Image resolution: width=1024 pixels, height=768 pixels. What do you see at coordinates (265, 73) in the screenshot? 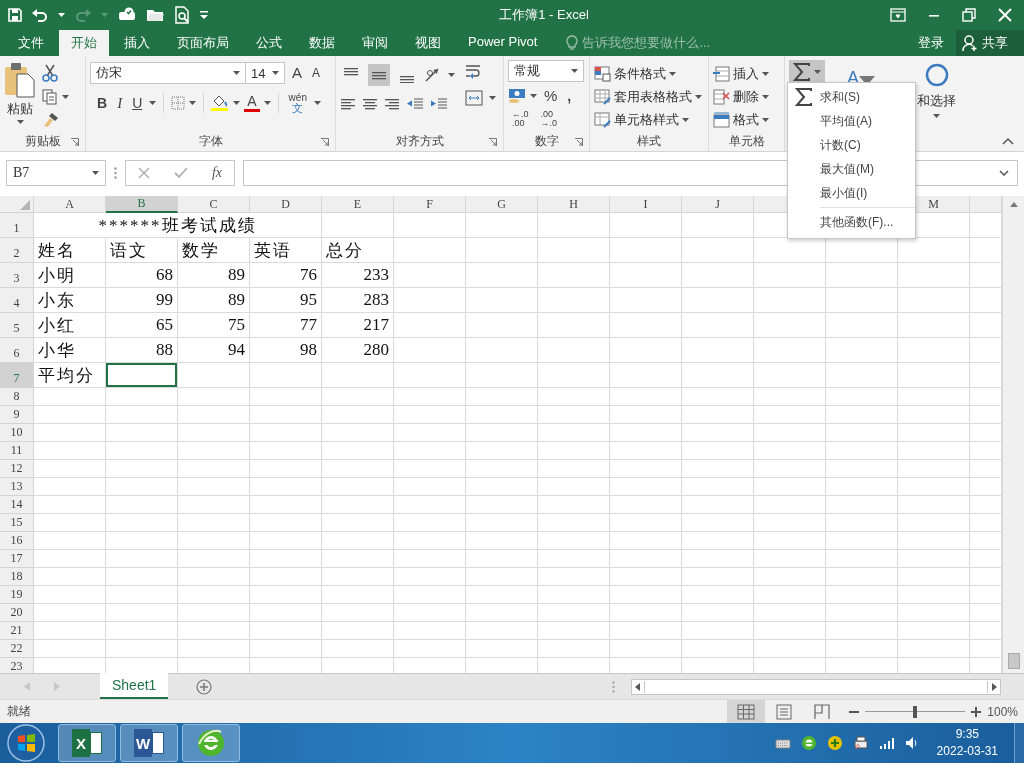
I see `font-size-field: 14` at bounding box center [265, 73].